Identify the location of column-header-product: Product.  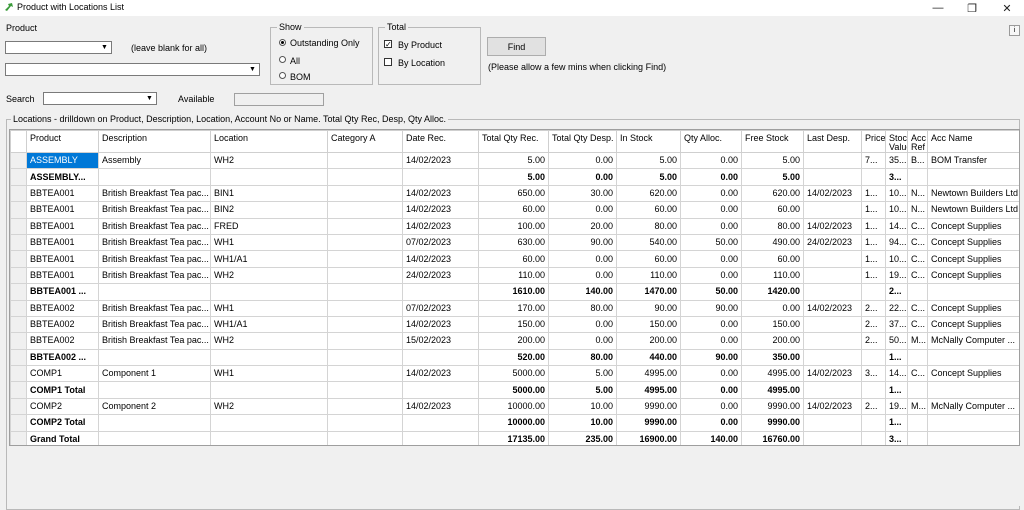
(62, 141).